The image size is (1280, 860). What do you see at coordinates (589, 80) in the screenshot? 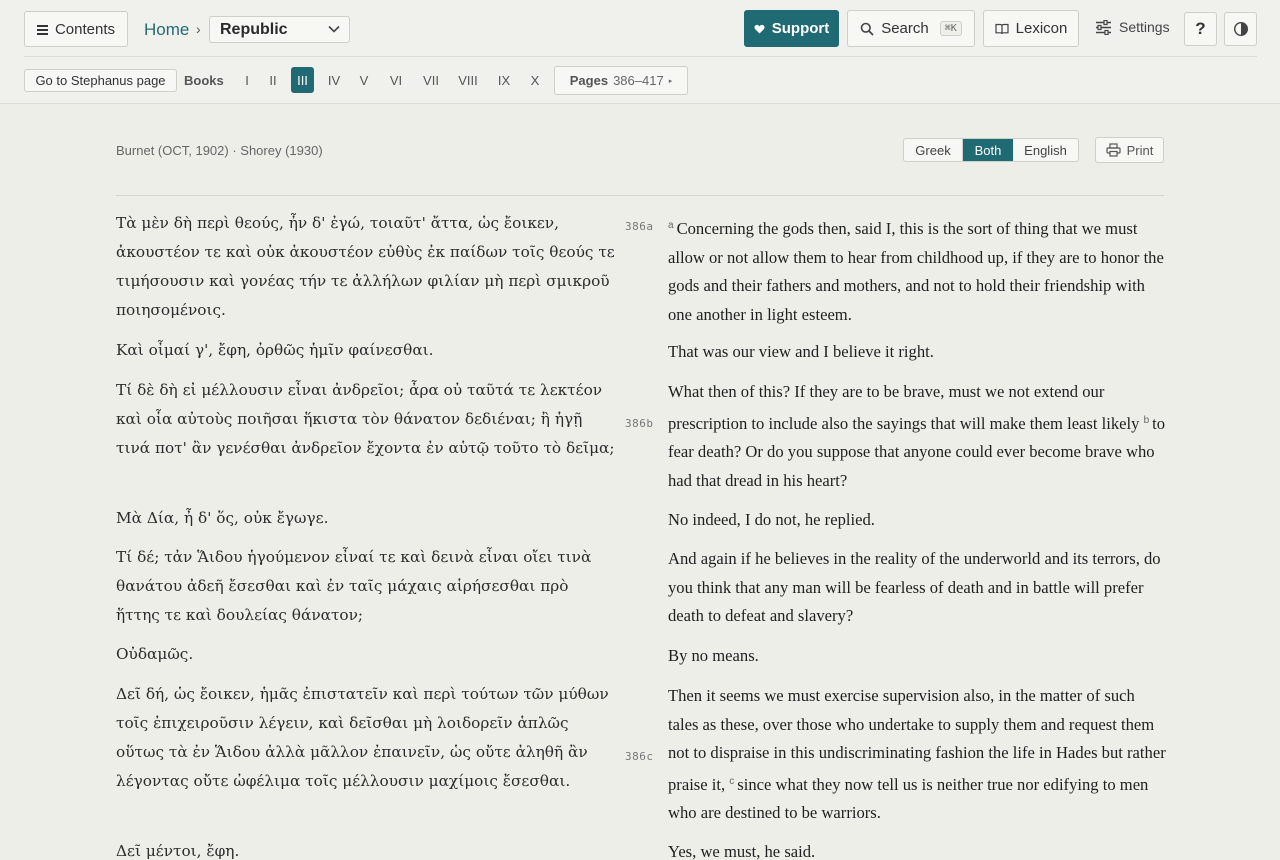
I see `pages-label: Pages` at bounding box center [589, 80].